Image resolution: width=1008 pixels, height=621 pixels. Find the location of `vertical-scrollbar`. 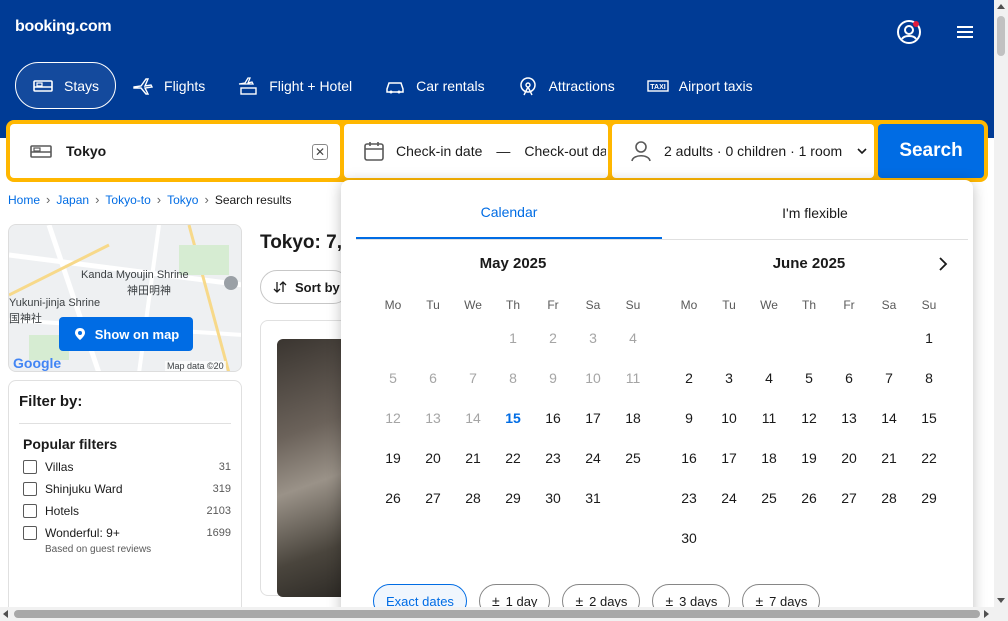

vertical-scrollbar is located at coordinates (1001, 303).